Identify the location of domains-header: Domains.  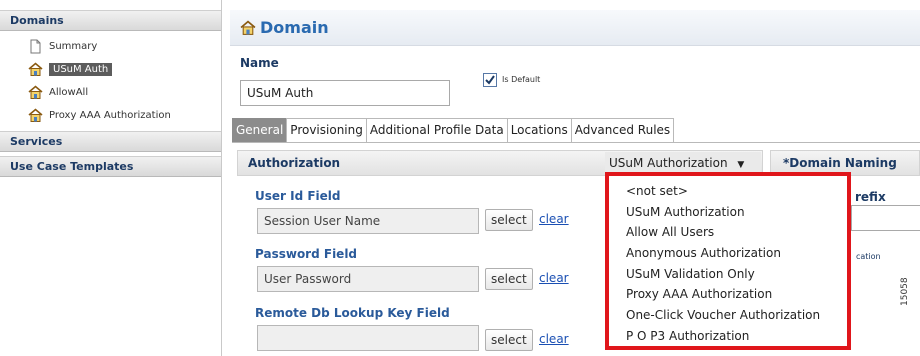
(110, 20).